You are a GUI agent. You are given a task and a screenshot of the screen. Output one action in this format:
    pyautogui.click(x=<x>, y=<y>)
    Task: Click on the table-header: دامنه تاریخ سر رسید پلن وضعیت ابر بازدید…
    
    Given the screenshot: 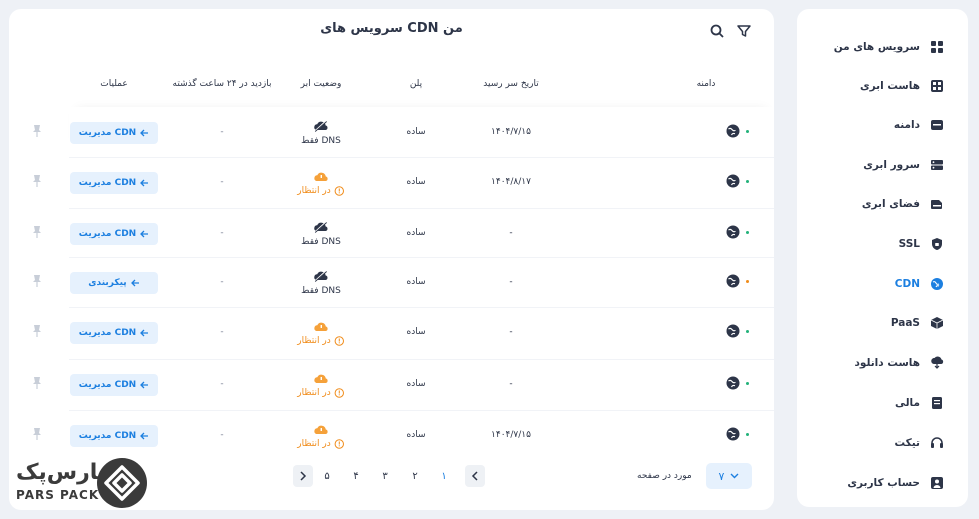 What is the action you would take?
    pyautogui.click(x=391, y=85)
    